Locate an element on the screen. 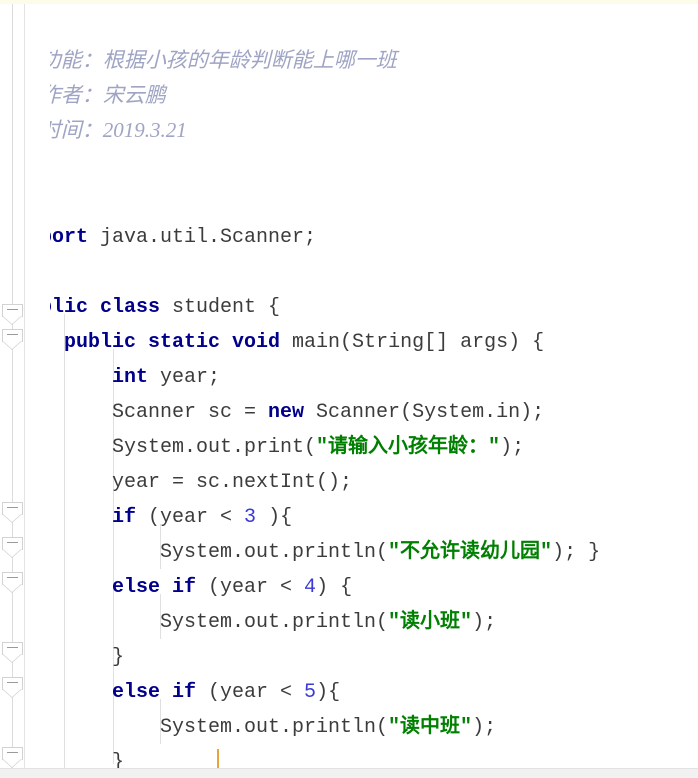  line-read-int-token-0: year = sc.nextInt(); is located at coordinates (232, 482).